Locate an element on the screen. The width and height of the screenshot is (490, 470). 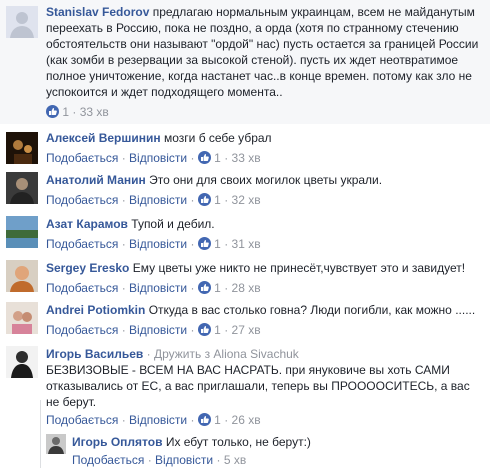
comment-text: Это они для своих могилок цветы украли. is located at coordinates (266, 180).